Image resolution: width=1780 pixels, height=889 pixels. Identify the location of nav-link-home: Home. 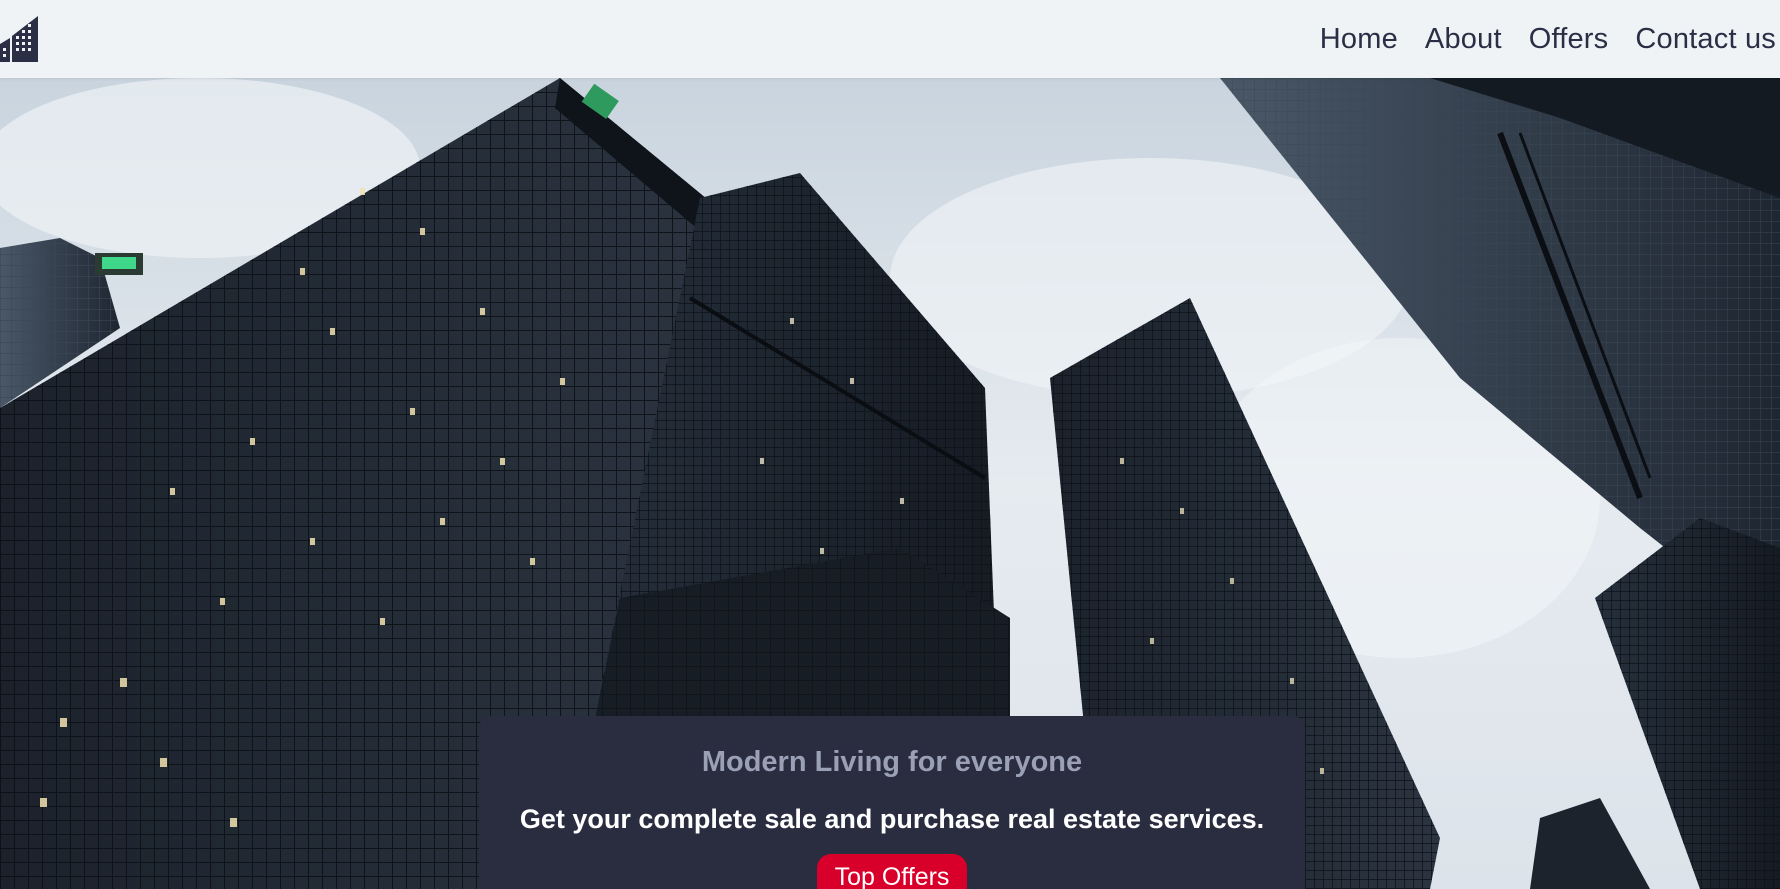
(1359, 39).